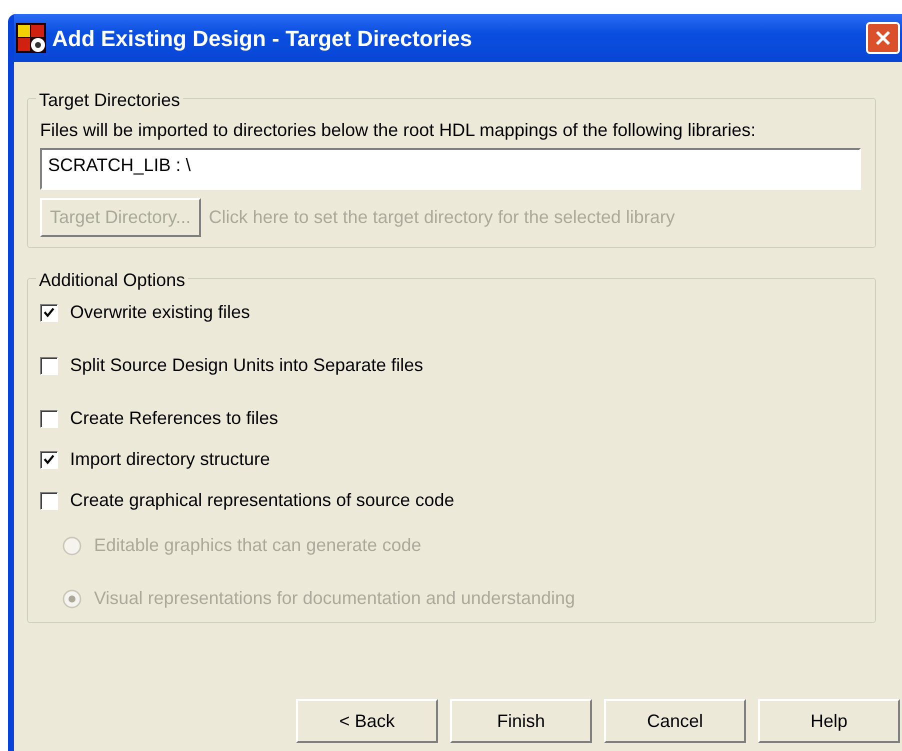 Image resolution: width=902 pixels, height=751 pixels. What do you see at coordinates (398, 130) in the screenshot?
I see `description-text: Files will be imported to directories below the root HDL mappings of the following libraries:` at bounding box center [398, 130].